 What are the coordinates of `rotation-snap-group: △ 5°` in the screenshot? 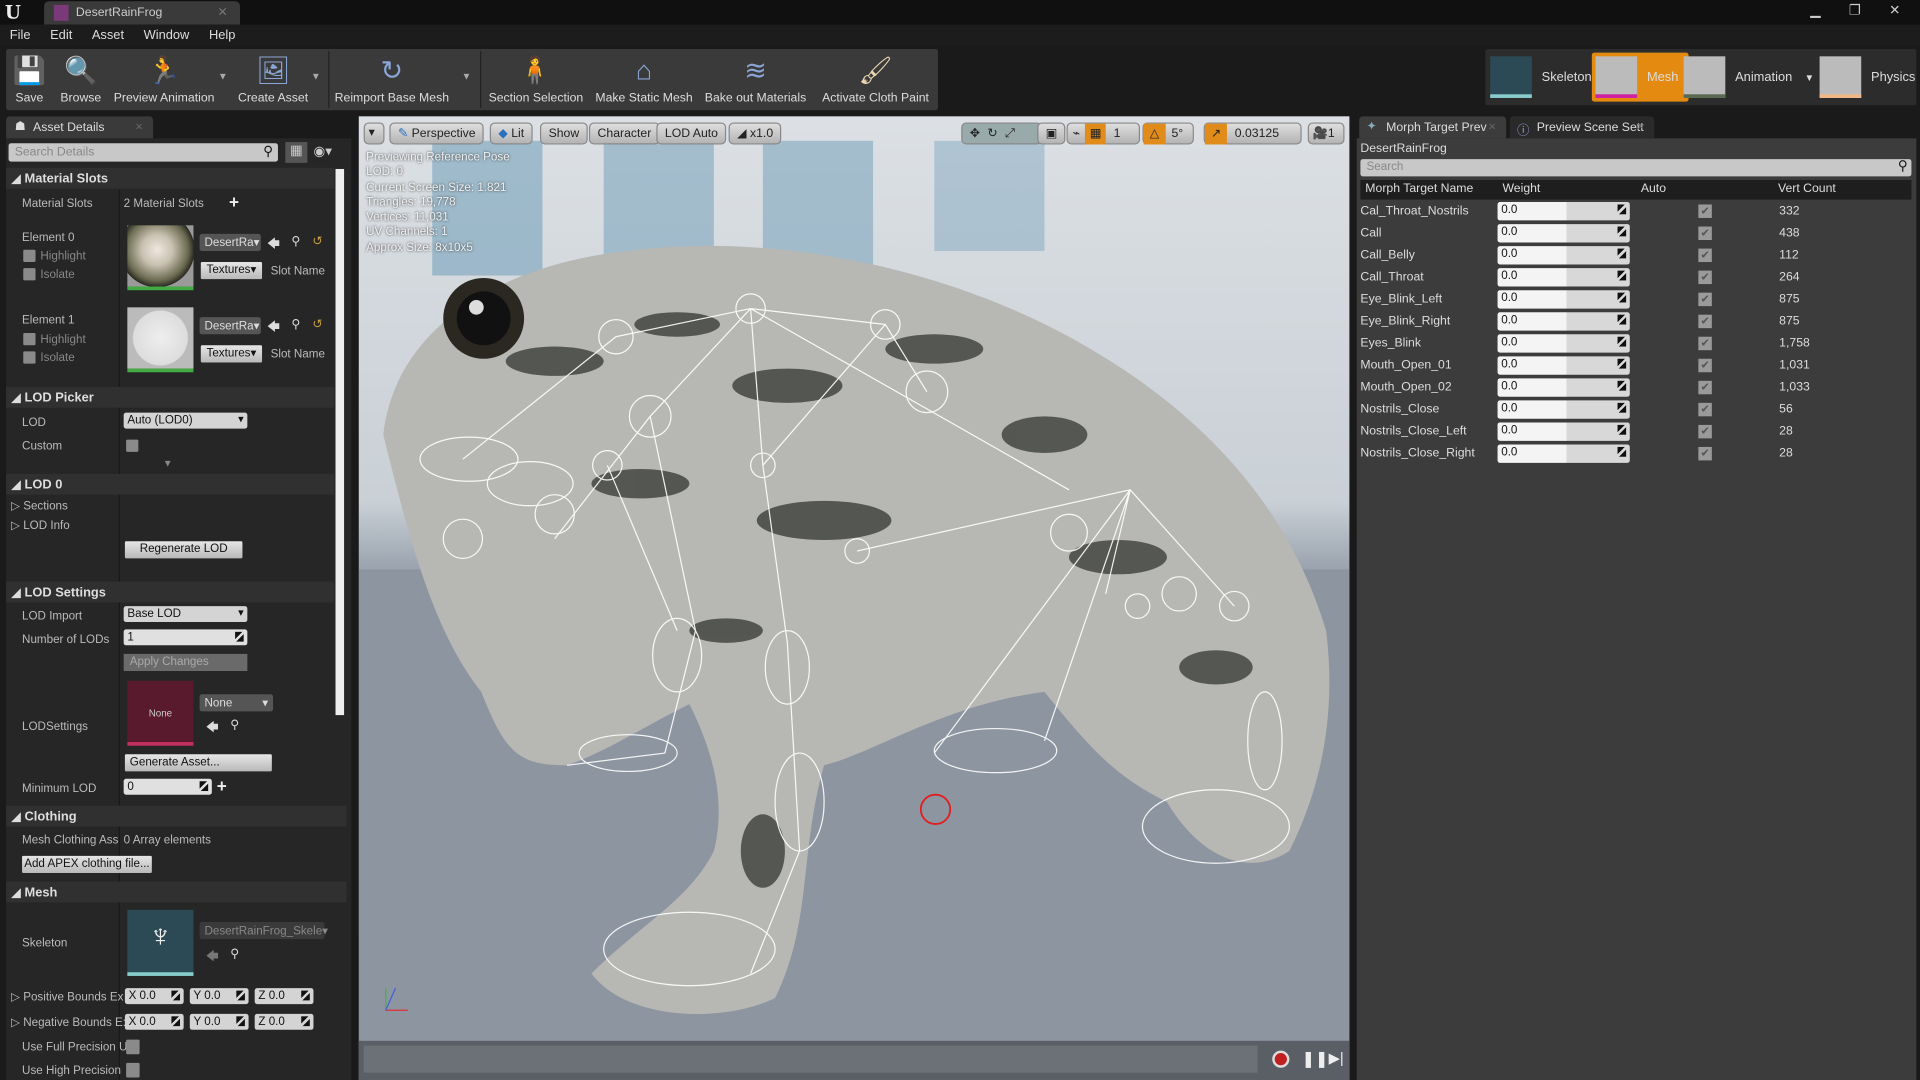 It's located at (1168, 133).